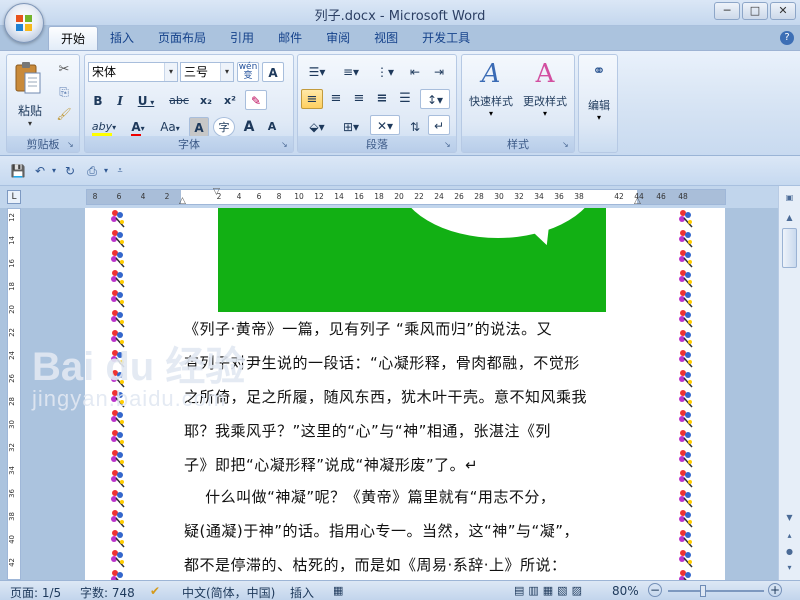 The width and height of the screenshot is (800, 600). What do you see at coordinates (625, 591) in the screenshot?
I see `zoom-level: 80%` at bounding box center [625, 591].